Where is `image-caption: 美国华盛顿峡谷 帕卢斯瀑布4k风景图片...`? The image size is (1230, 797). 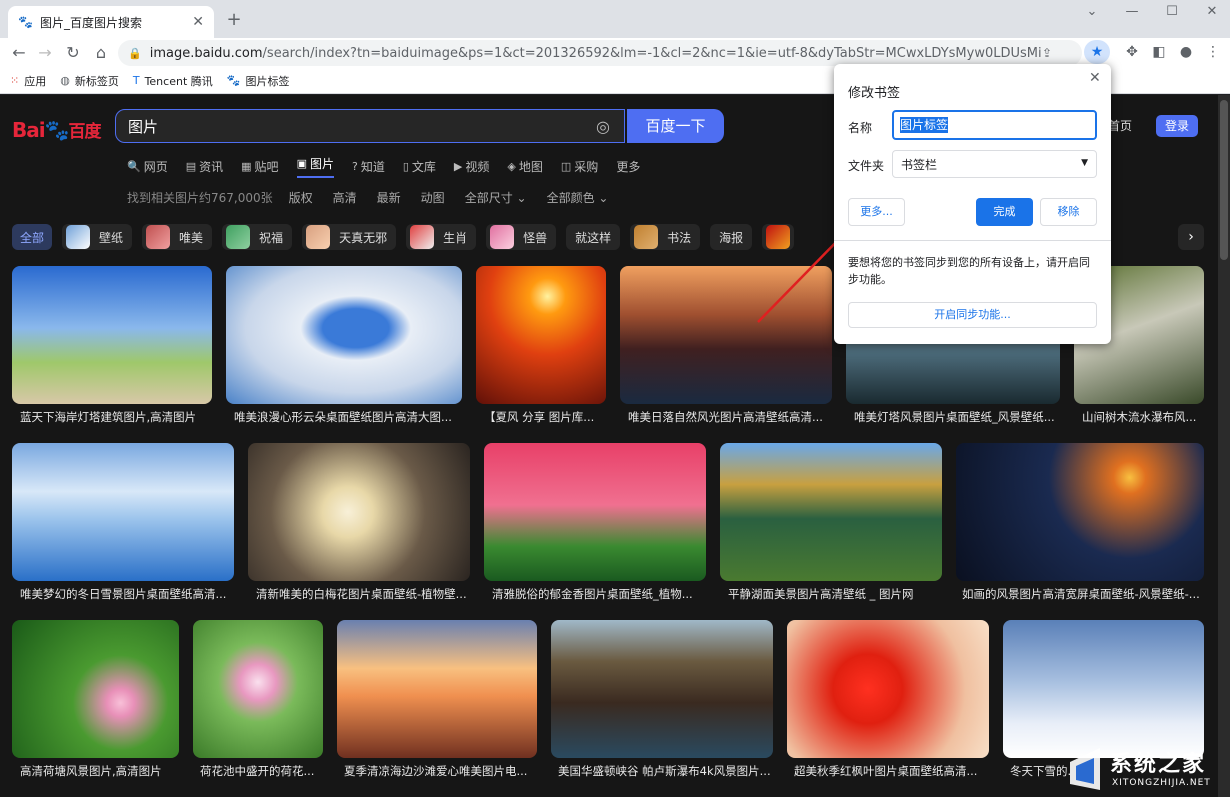
image-caption: 美国华盛顿峡谷 帕卢斯瀑布4k风景图片... is located at coordinates (664, 771).